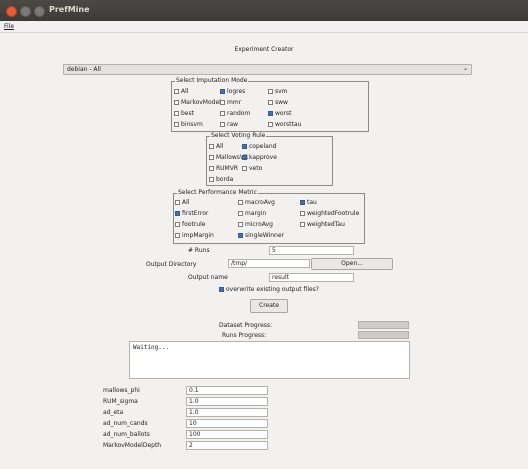 The image size is (528, 469). I want to click on menu-file: File, so click(9, 26).